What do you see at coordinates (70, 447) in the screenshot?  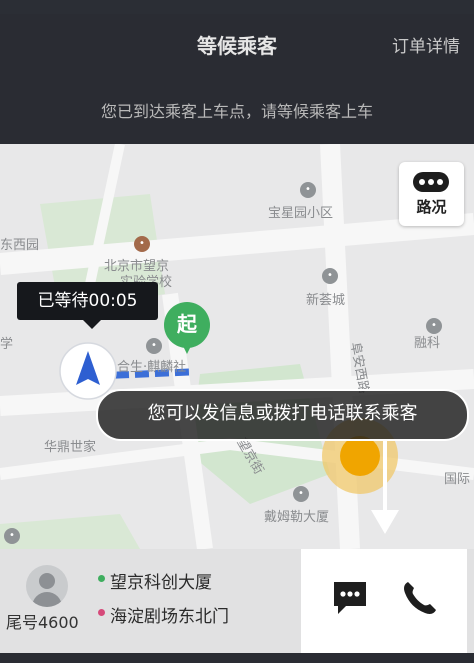 I see `map-label-huading: 华鼎世家` at bounding box center [70, 447].